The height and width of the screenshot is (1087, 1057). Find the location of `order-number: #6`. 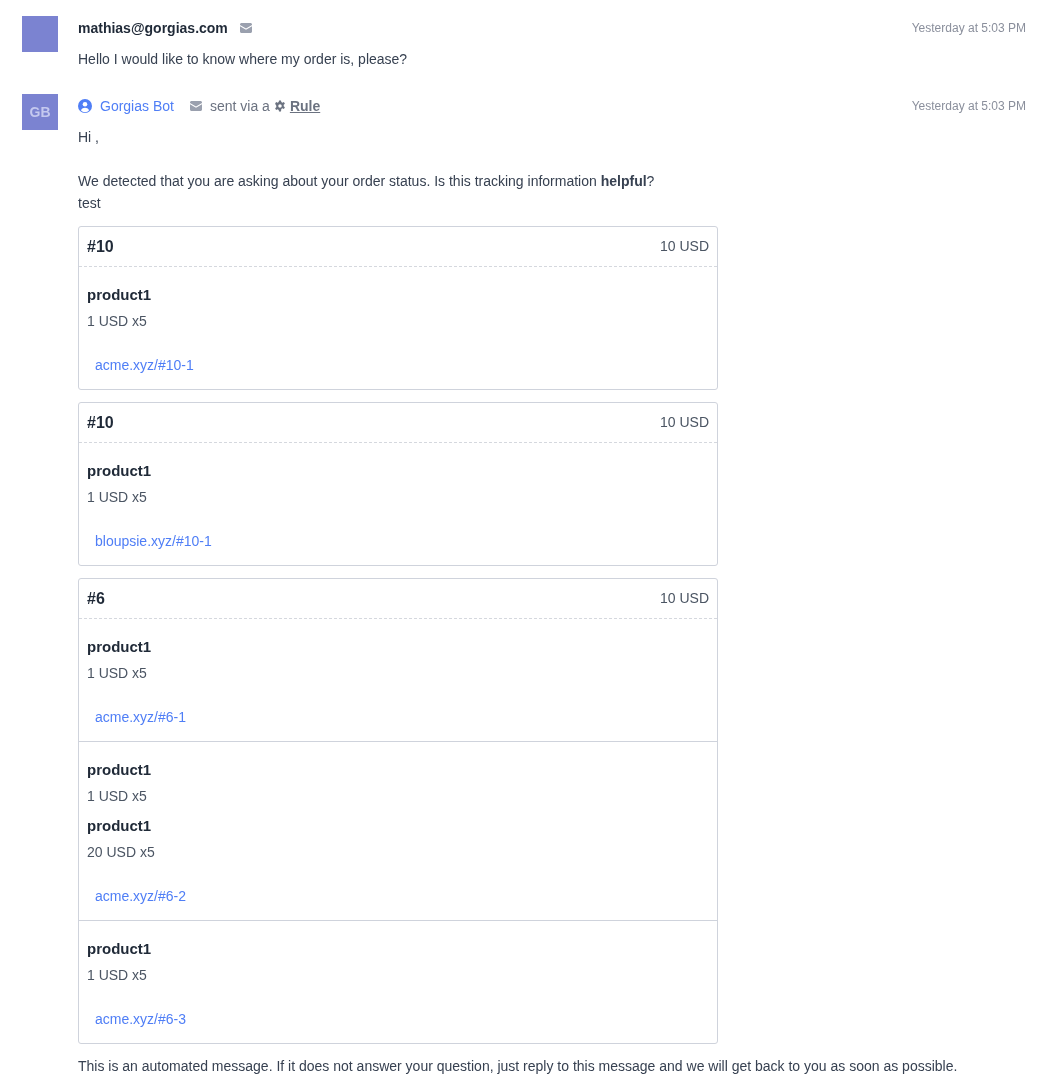

order-number: #6 is located at coordinates (96, 598).